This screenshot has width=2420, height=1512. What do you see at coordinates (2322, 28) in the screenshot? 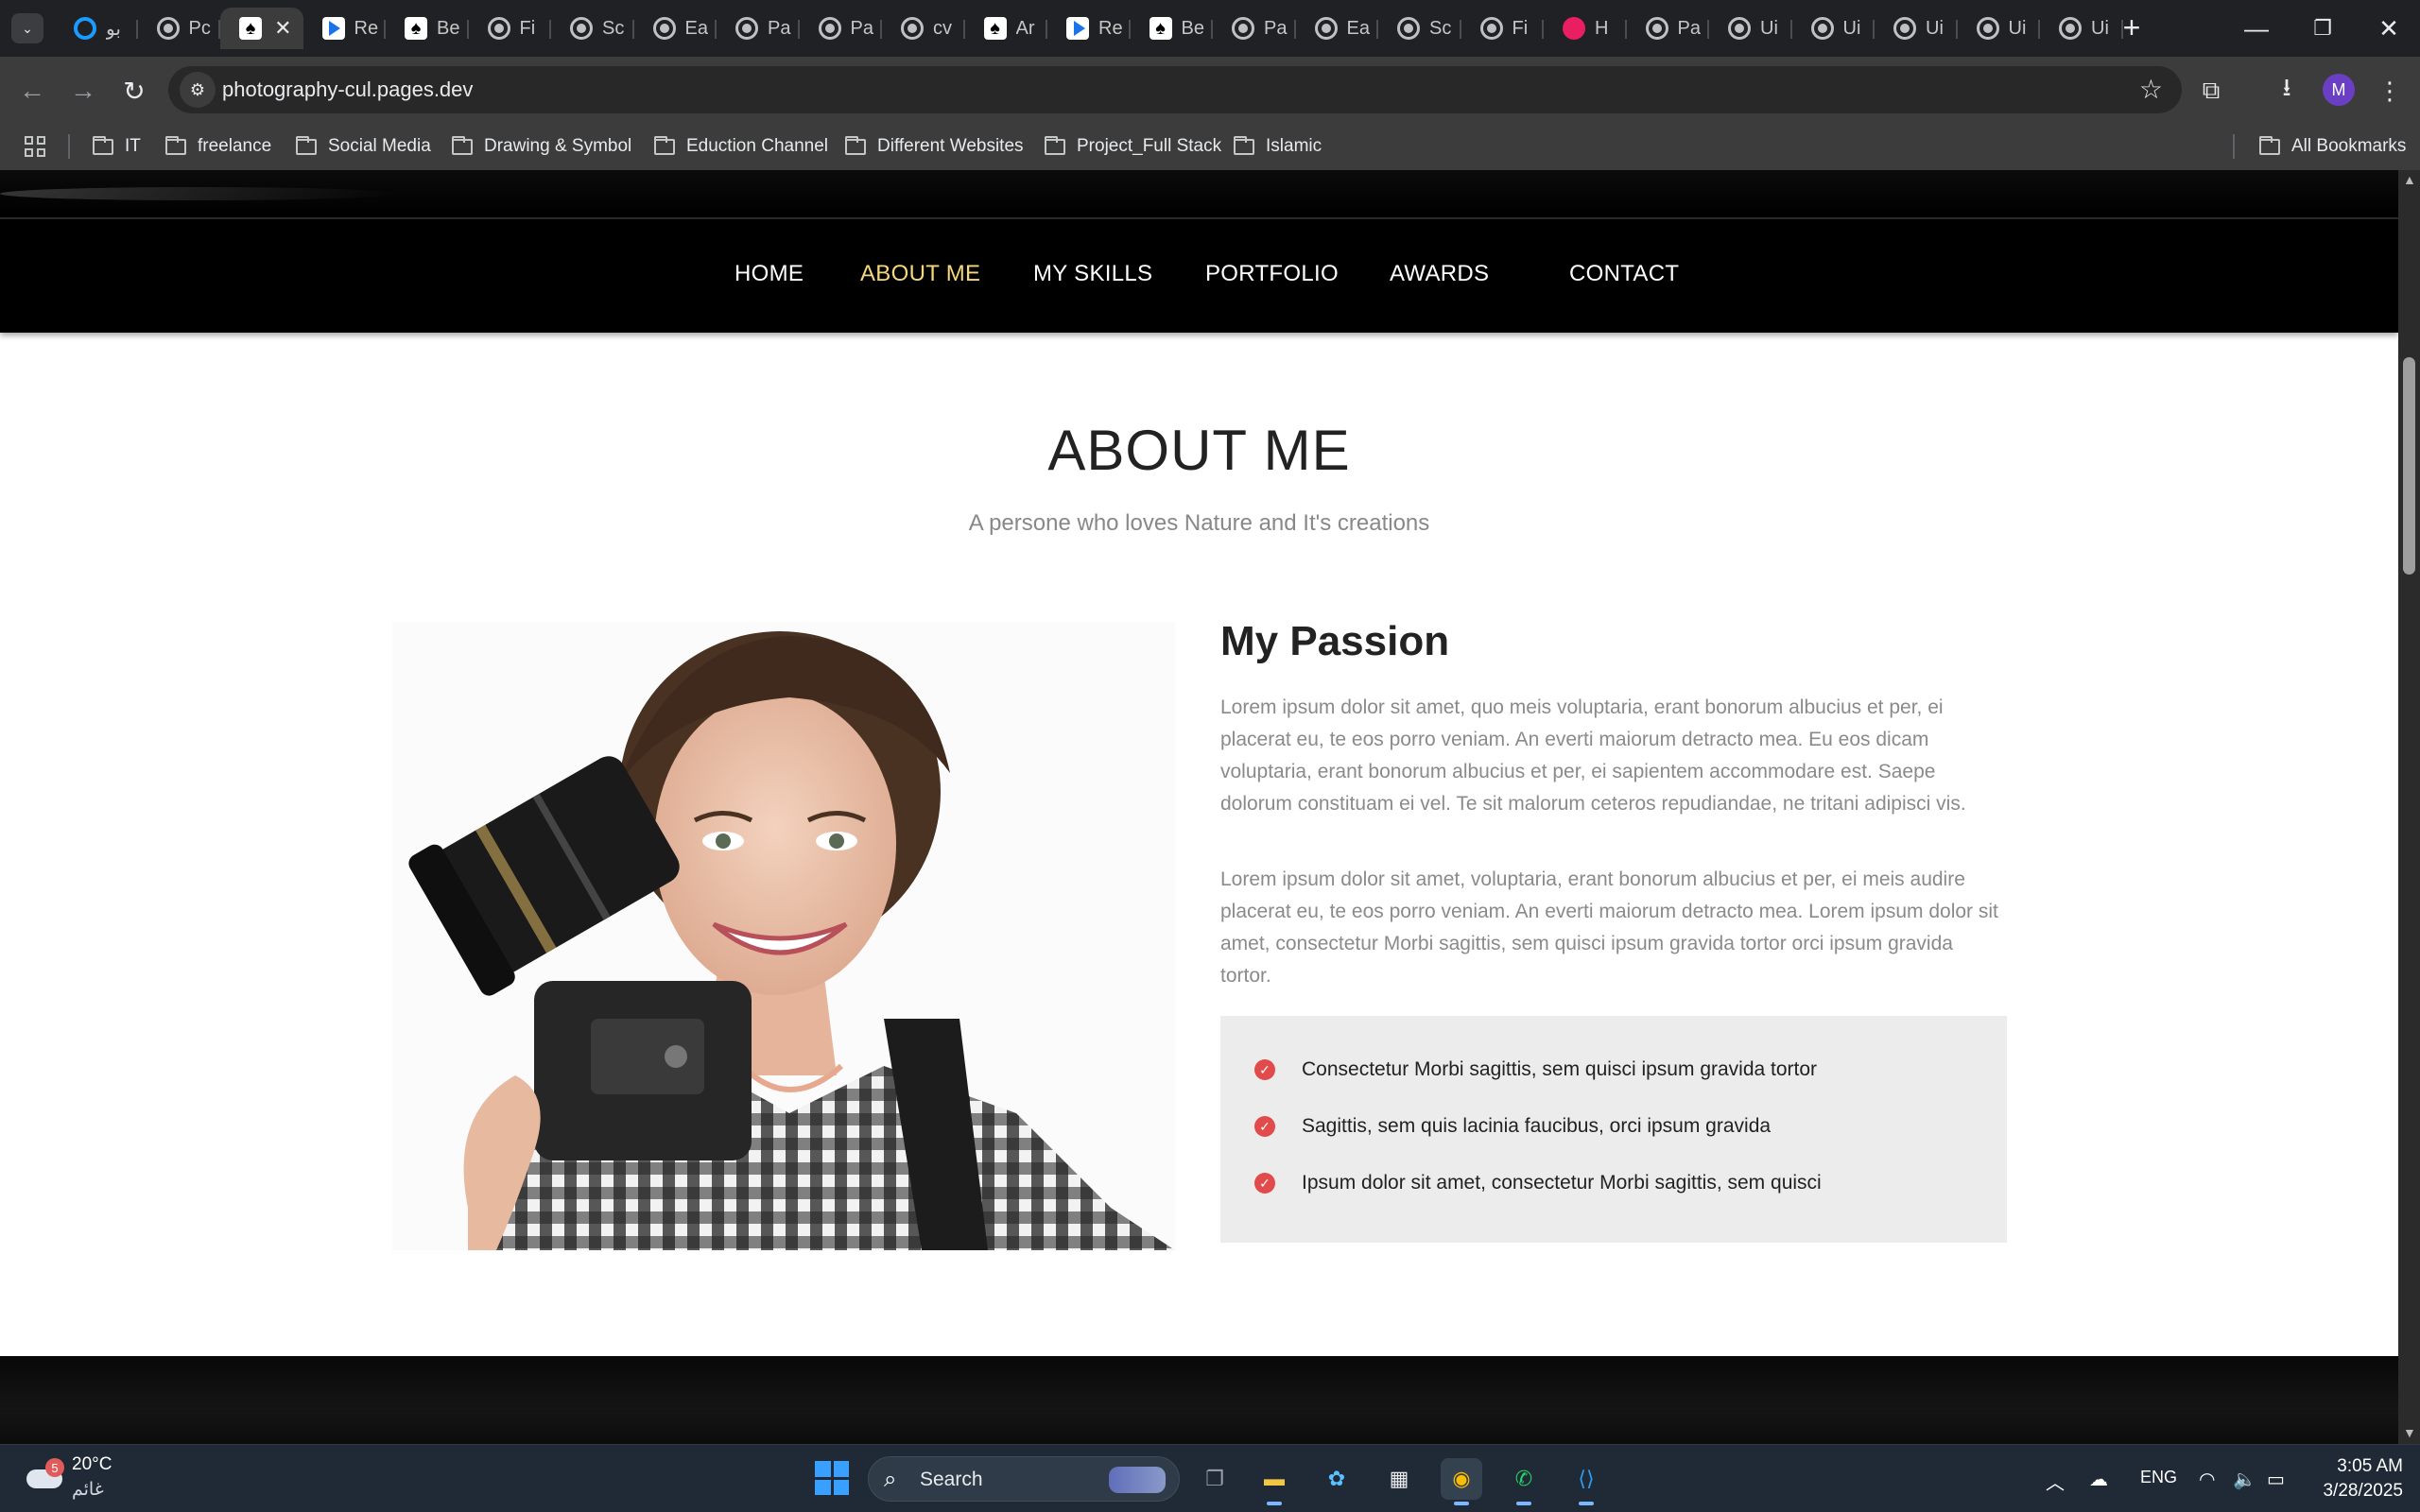
I see `restore-button: ❐` at bounding box center [2322, 28].